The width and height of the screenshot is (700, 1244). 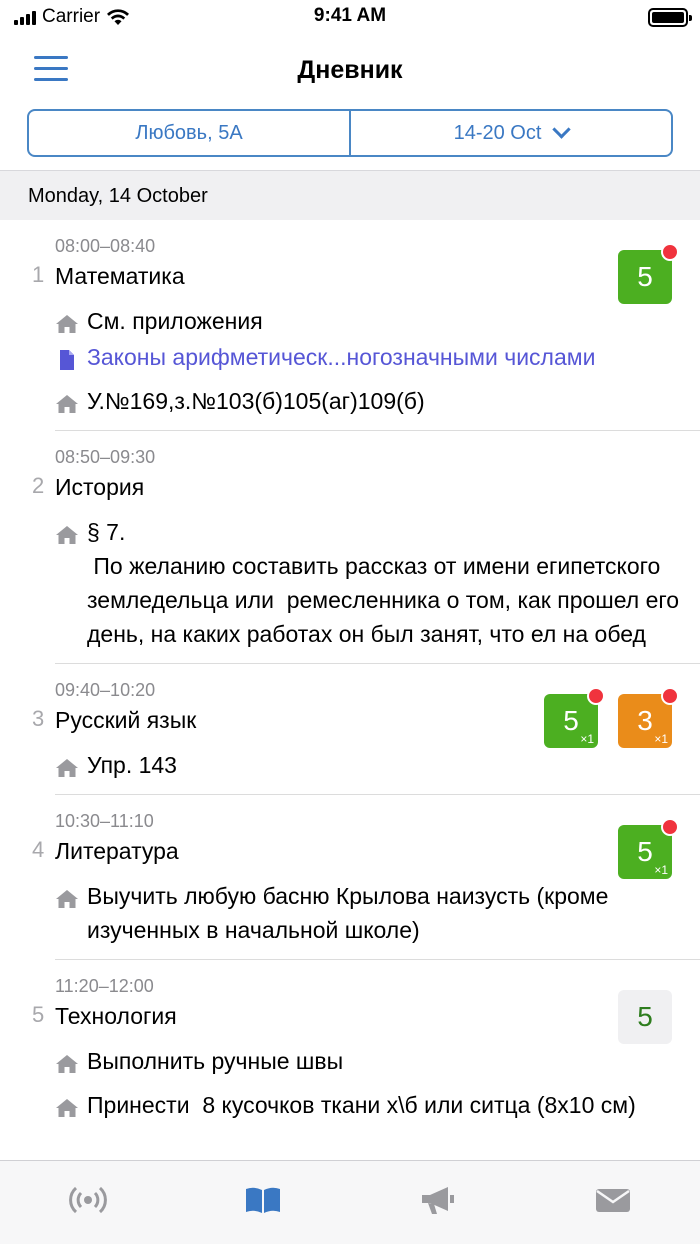 What do you see at coordinates (377, 765) in the screenshot?
I see `homework-item: Упр. 143` at bounding box center [377, 765].